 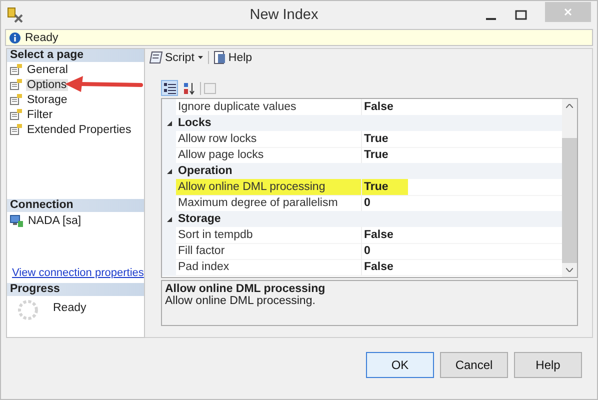 What do you see at coordinates (284, 15) in the screenshot?
I see `window-title: New Index` at bounding box center [284, 15].